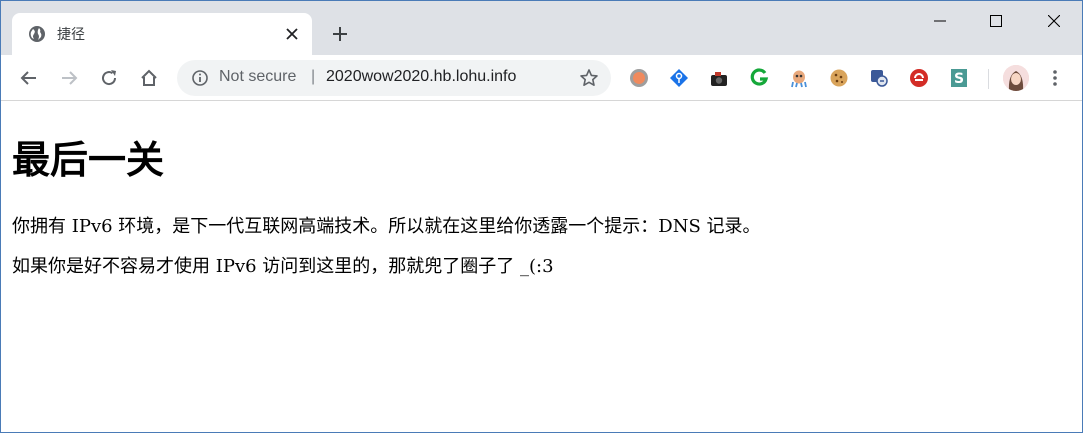 The image size is (1083, 433). What do you see at coordinates (162, 34) in the screenshot?
I see `tab-active: 捷径` at bounding box center [162, 34].